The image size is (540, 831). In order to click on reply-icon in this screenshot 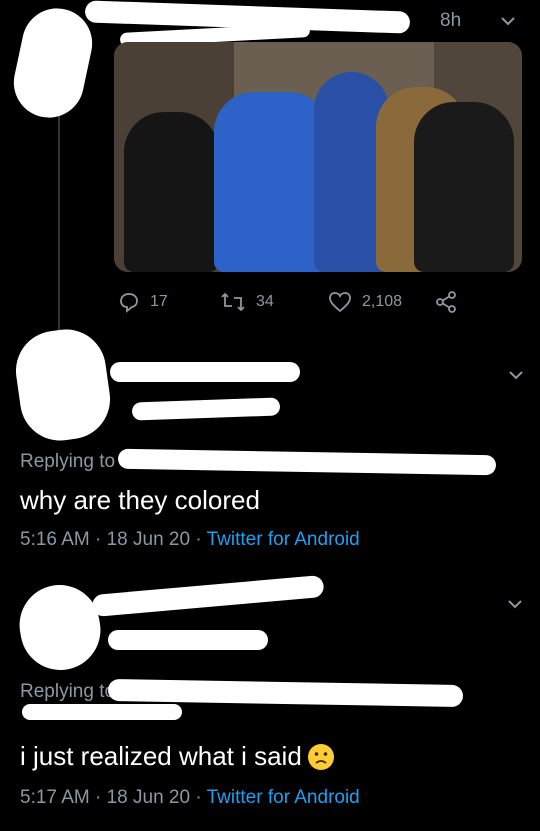, I will do `click(129, 303)`.